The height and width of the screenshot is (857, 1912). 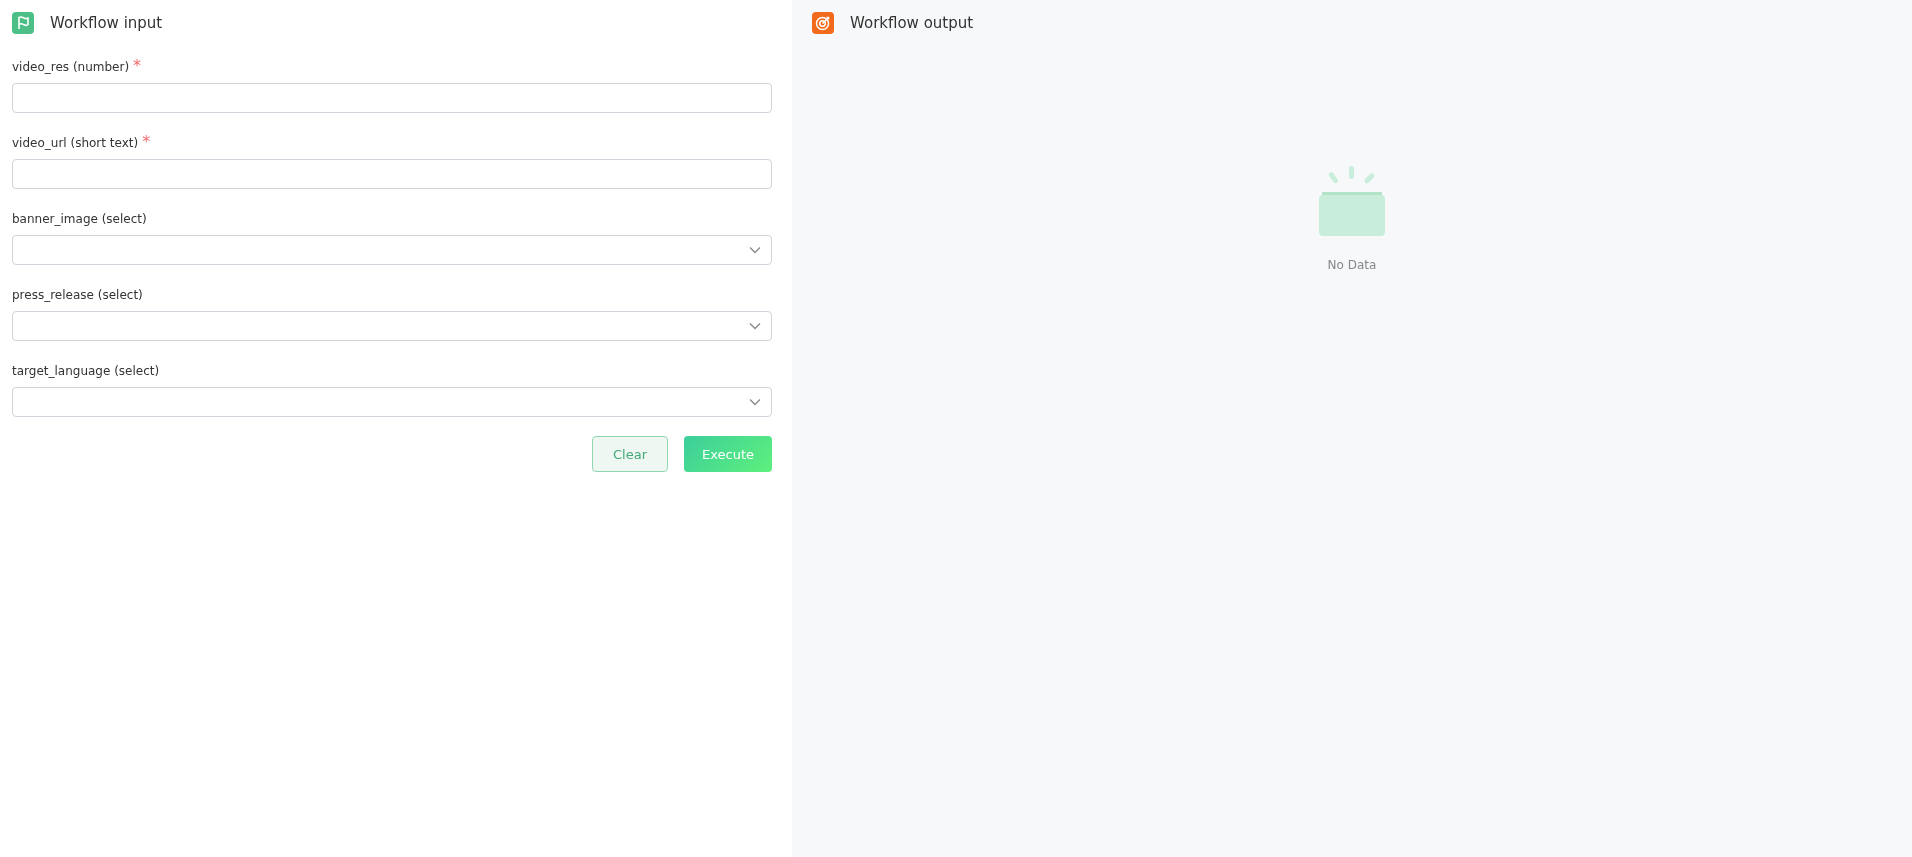 I want to click on field-label: target_language (select), so click(x=86, y=371).